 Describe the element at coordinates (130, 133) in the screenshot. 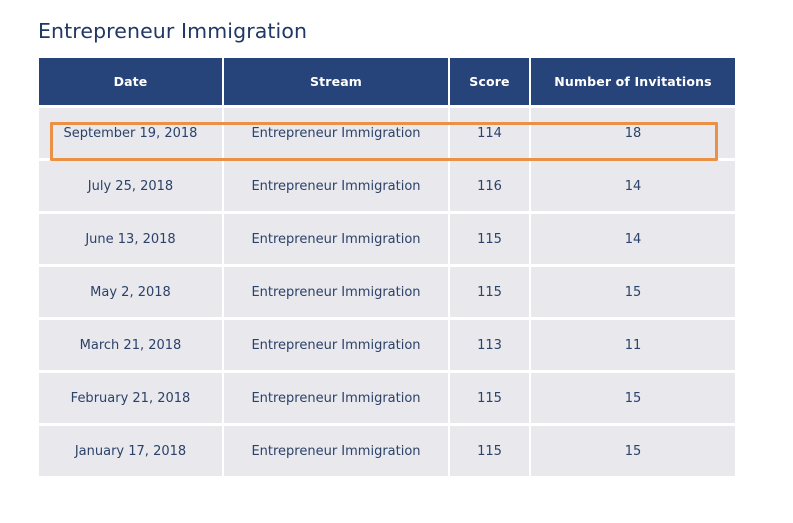

I see `cell-date: September 19, 2018` at that location.